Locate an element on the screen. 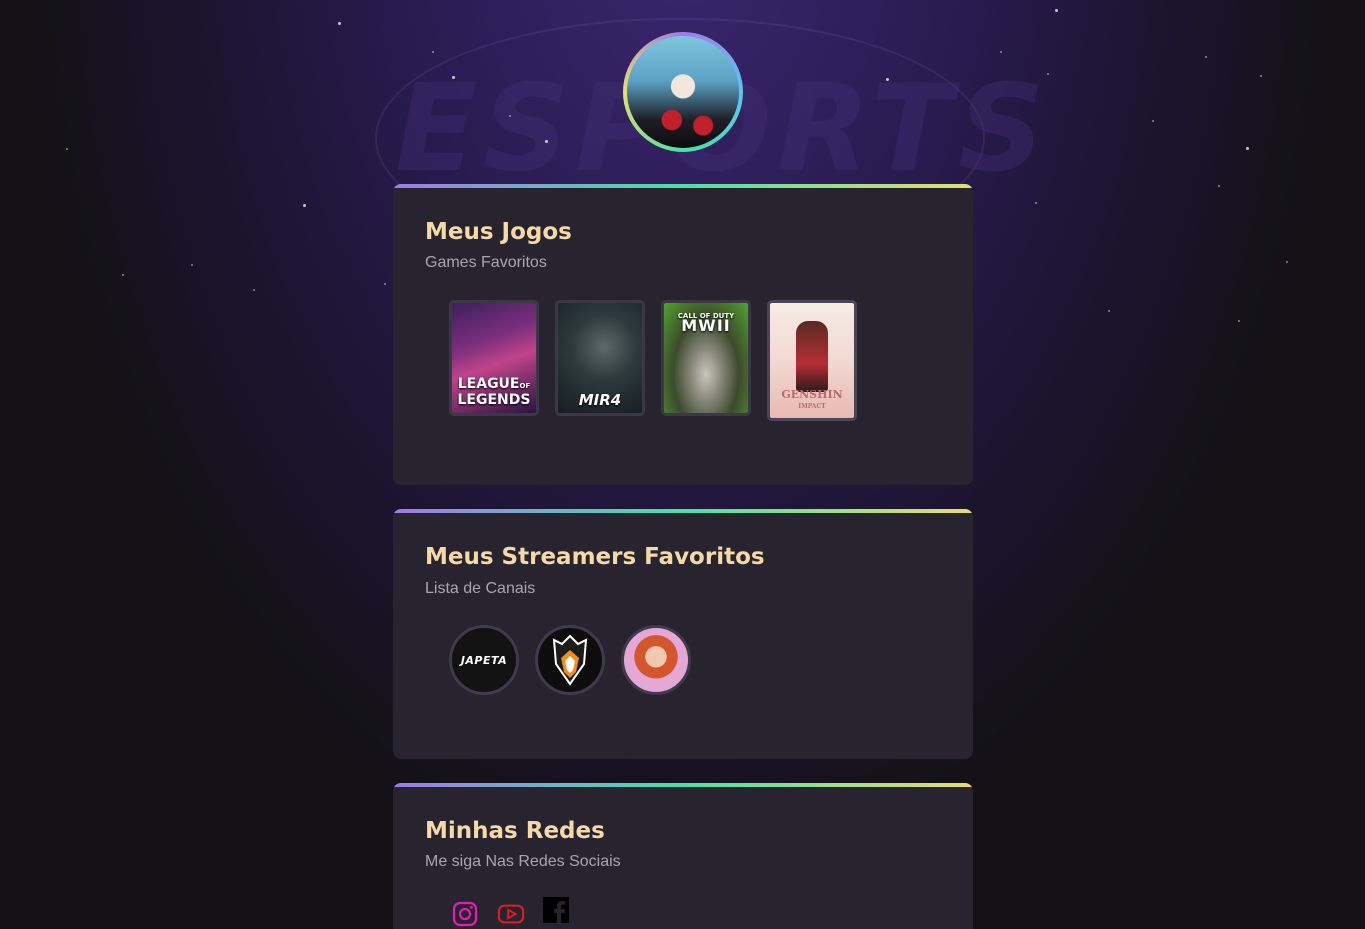 The image size is (1365, 929). game-caption-of: OF is located at coordinates (525, 386).